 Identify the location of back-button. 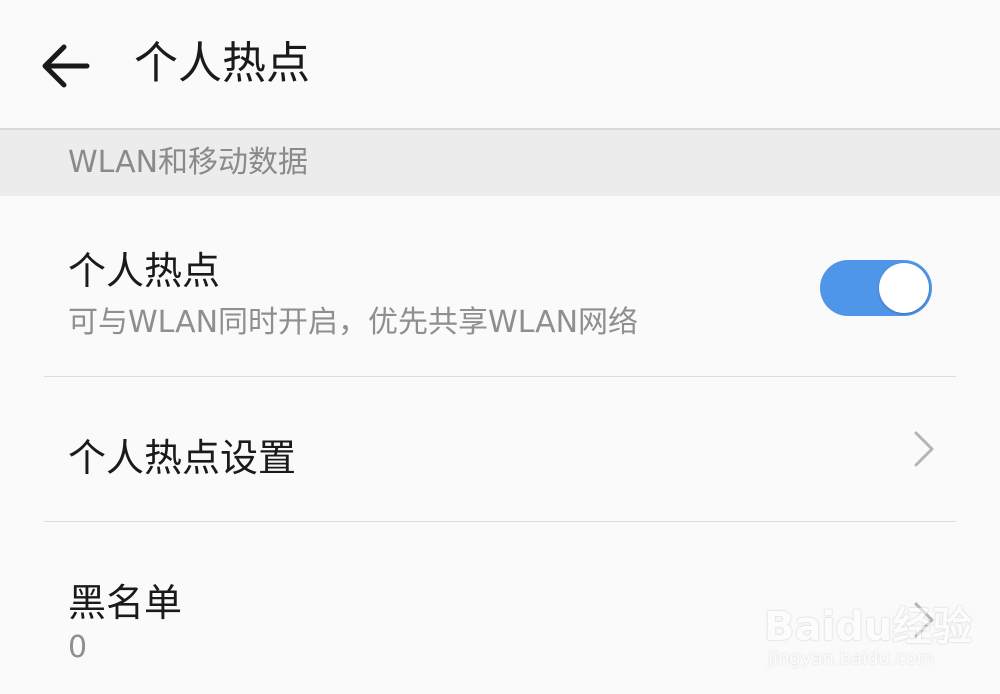
(66, 66).